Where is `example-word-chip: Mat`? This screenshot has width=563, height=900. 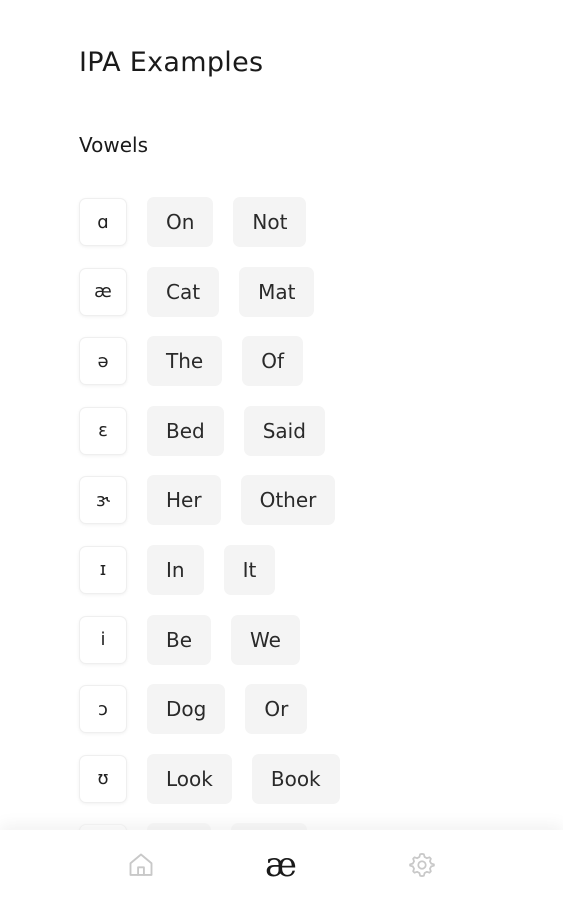
example-word-chip: Mat is located at coordinates (277, 291).